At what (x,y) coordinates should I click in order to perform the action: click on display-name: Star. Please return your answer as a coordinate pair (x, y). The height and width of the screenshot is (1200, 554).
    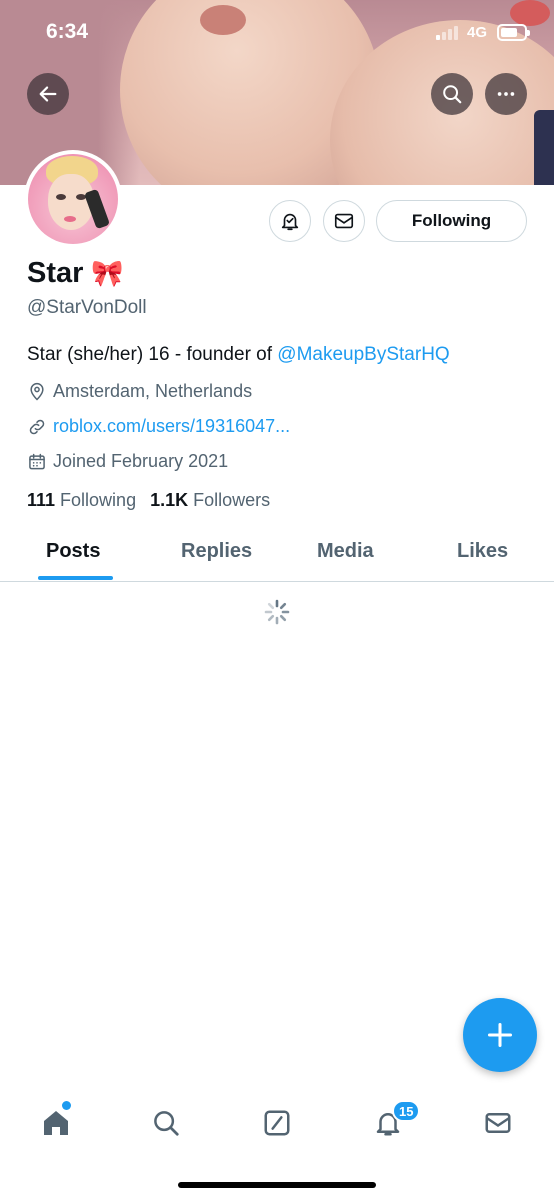
    Looking at the image, I should click on (55, 273).